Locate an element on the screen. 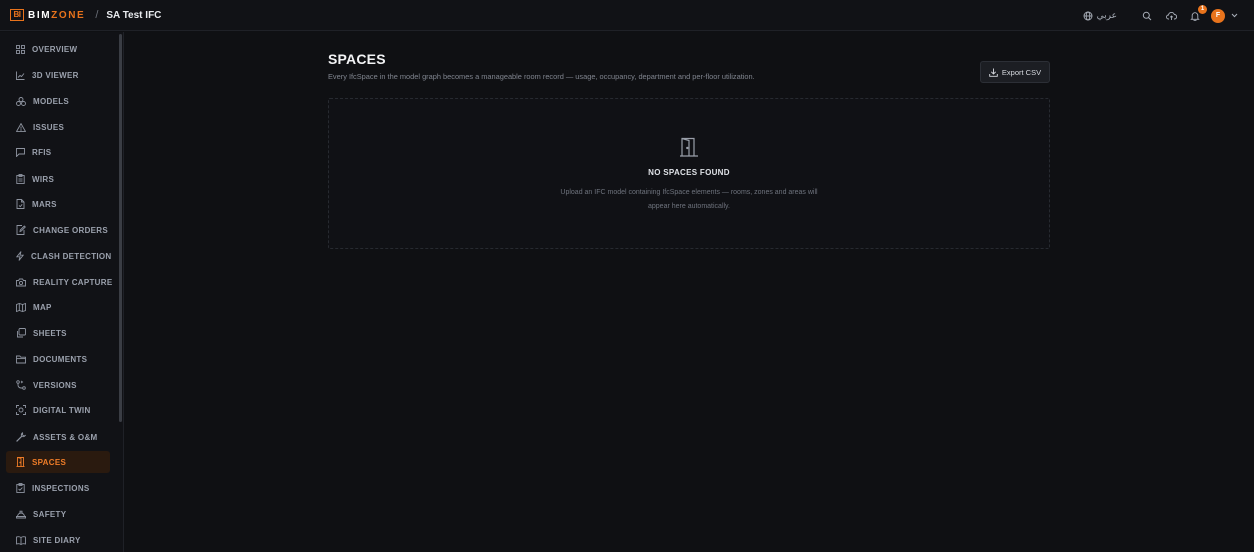 Image resolution: width=1254 pixels, height=552 pixels. sidebar-item-models: MODELS is located at coordinates (58, 101).